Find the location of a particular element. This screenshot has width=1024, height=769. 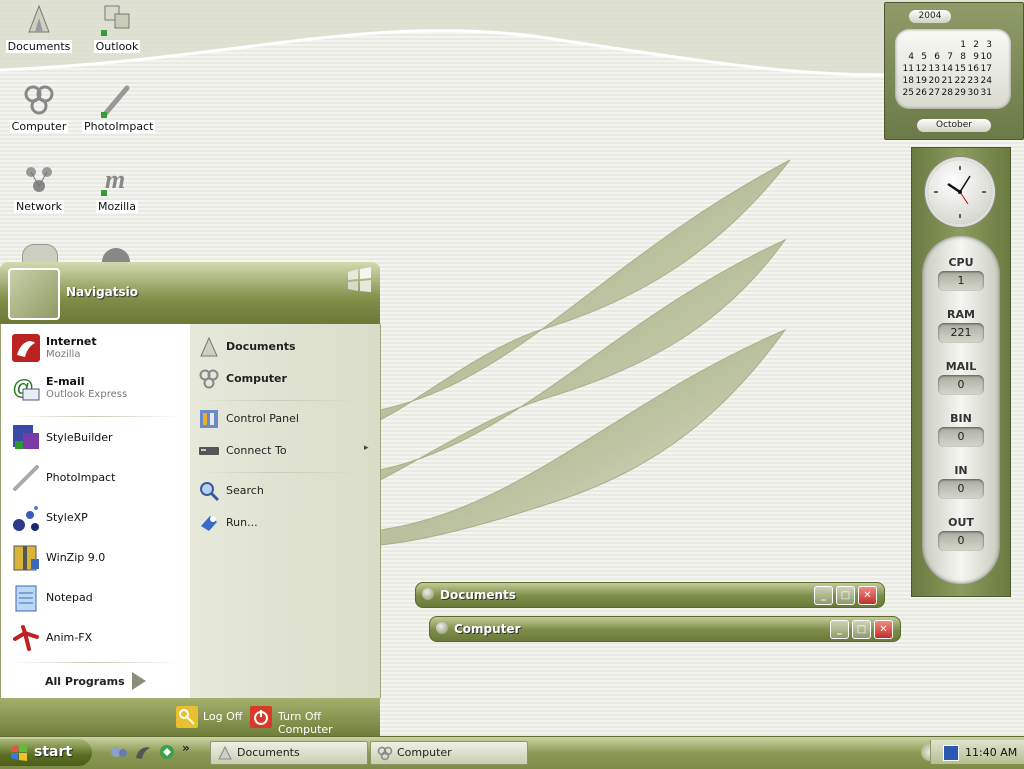

place-computer: Computer is located at coordinates (285, 379).